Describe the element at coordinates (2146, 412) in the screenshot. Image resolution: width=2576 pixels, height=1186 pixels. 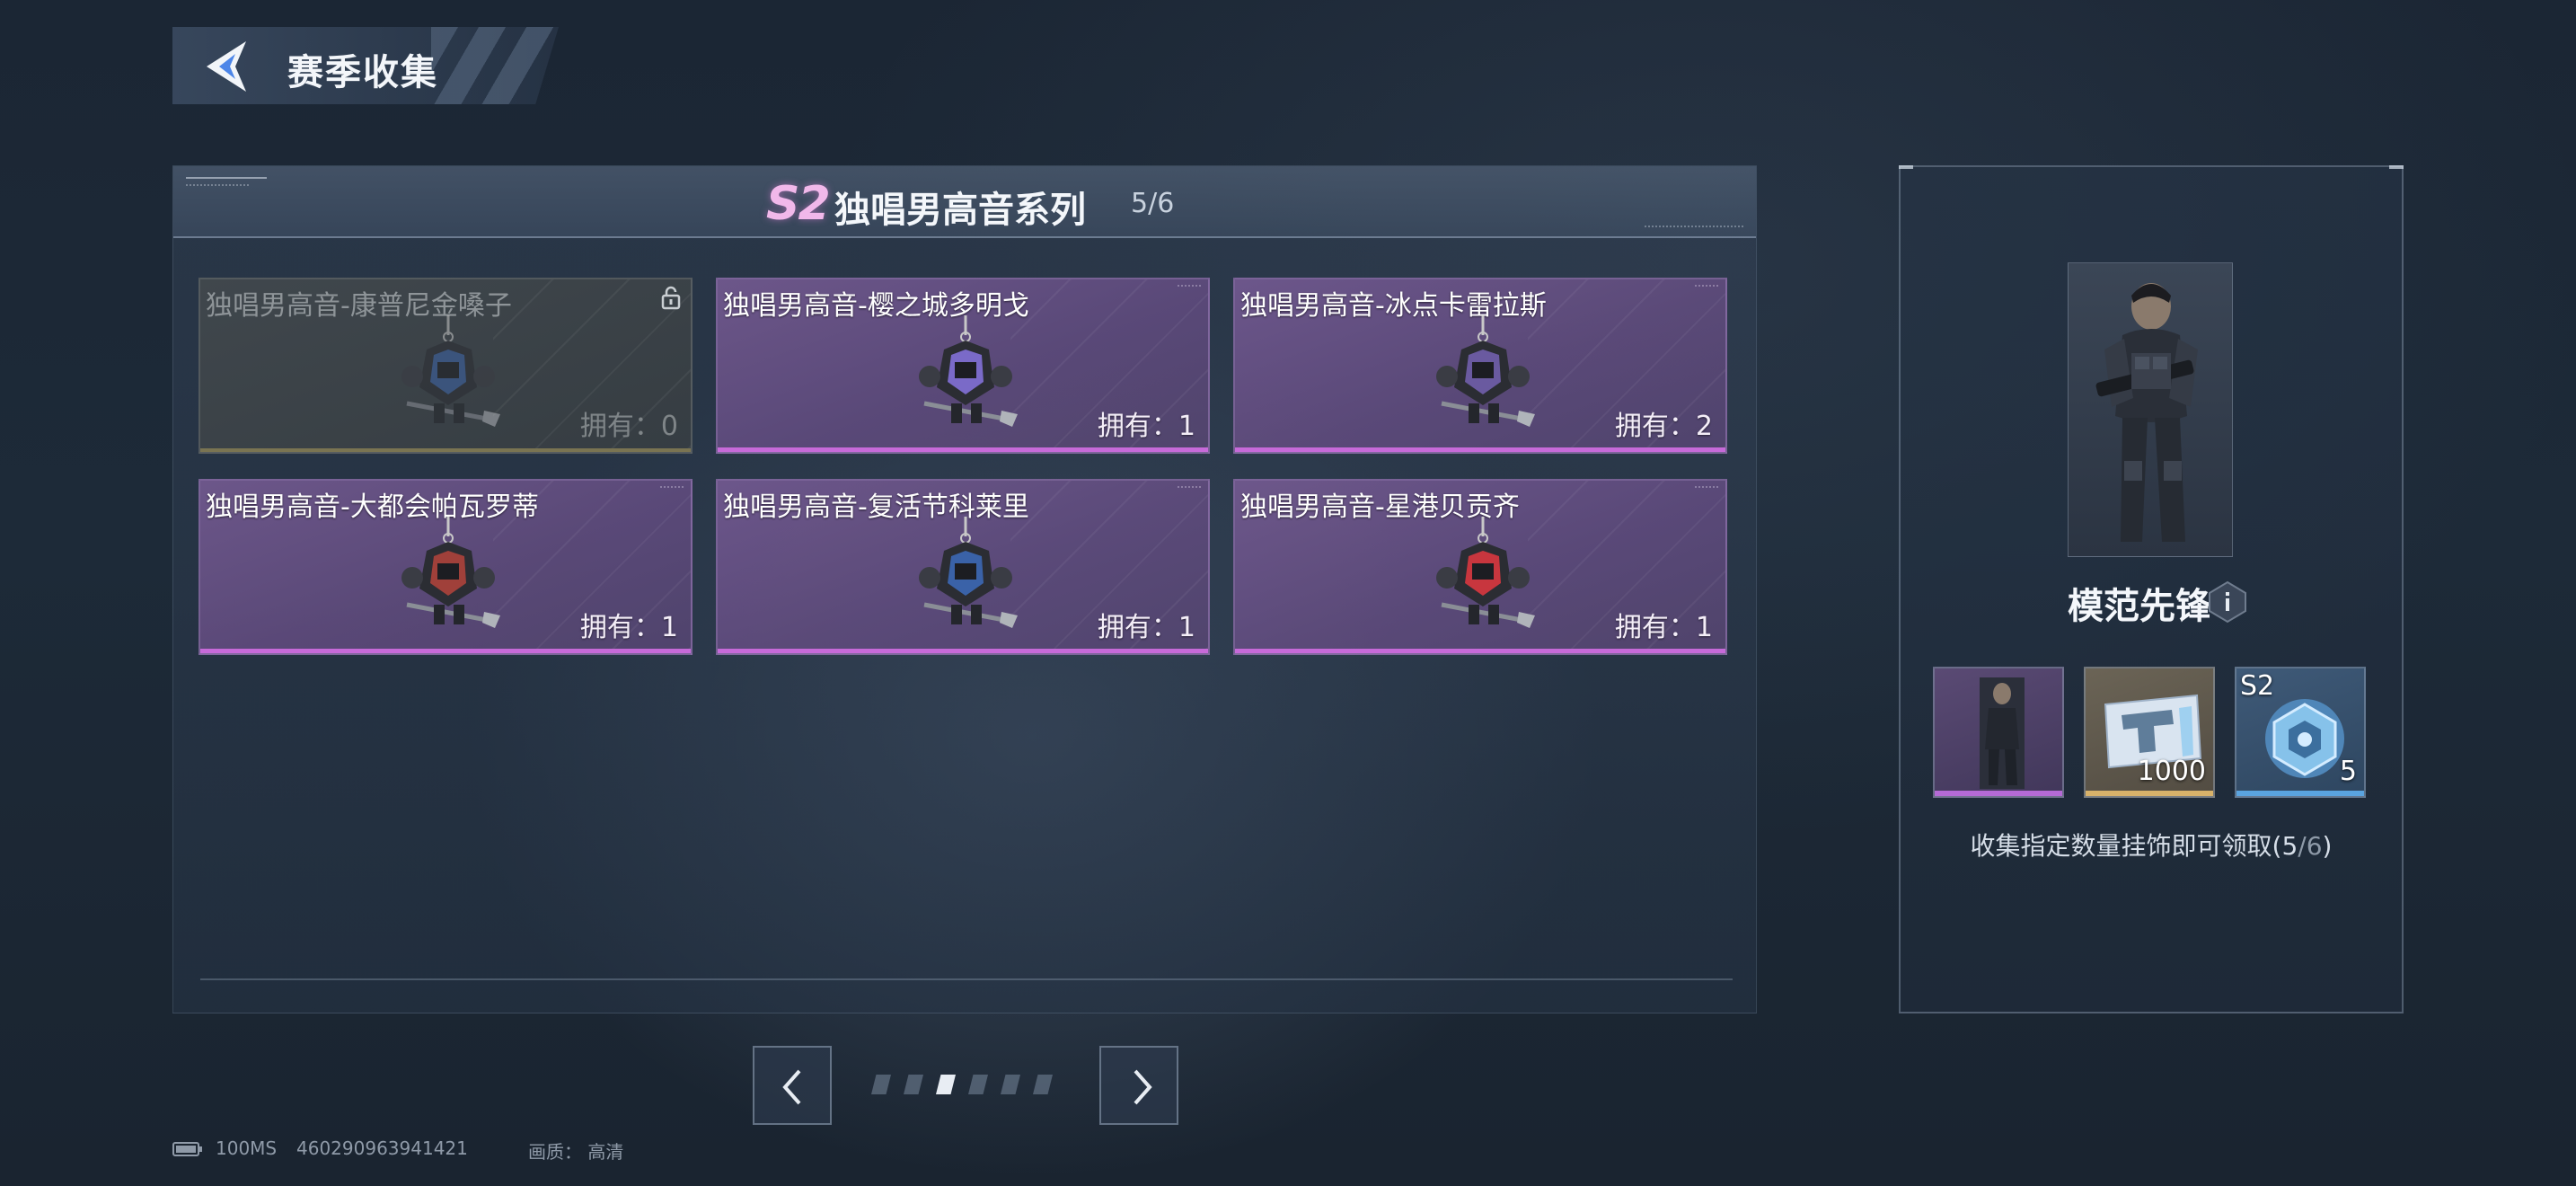
I see `character-figure` at that location.